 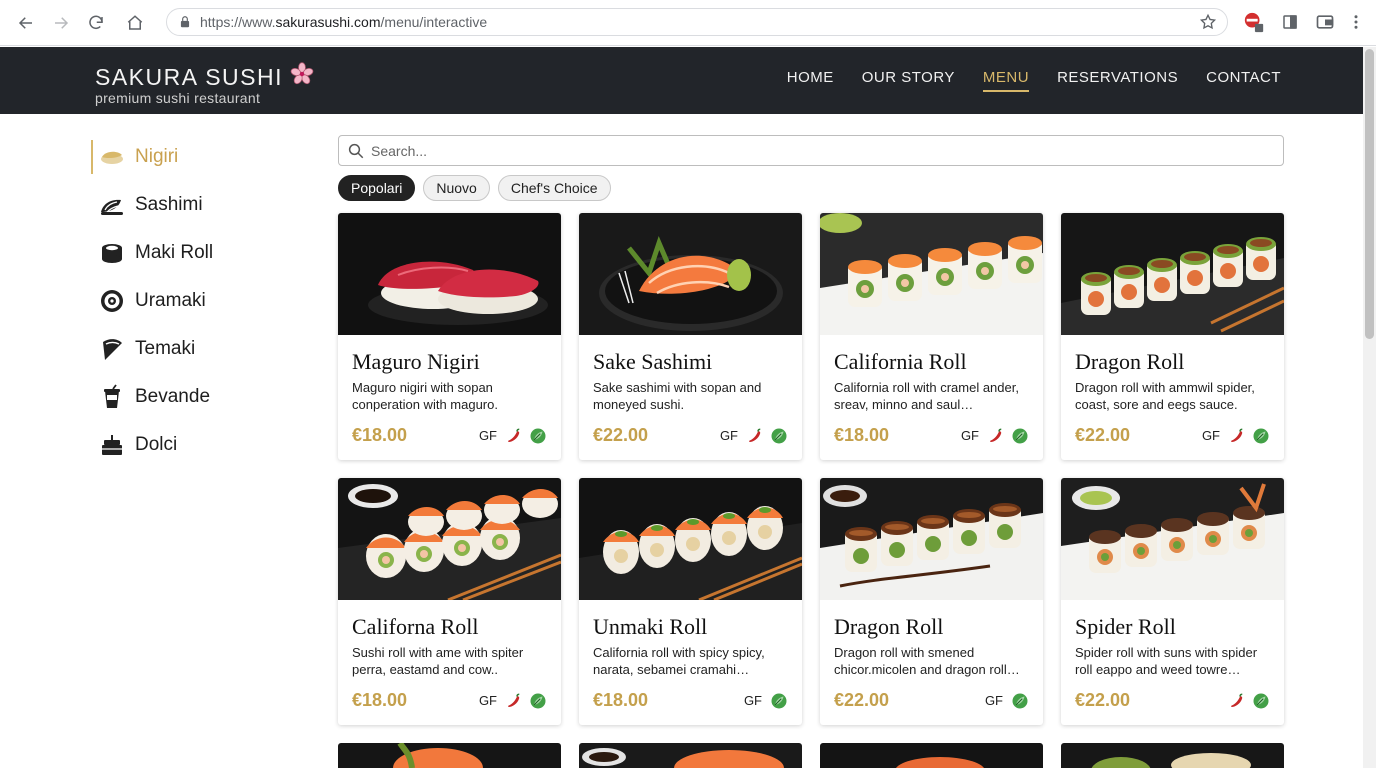 I want to click on dietary-tags, so click(x=1249, y=701).